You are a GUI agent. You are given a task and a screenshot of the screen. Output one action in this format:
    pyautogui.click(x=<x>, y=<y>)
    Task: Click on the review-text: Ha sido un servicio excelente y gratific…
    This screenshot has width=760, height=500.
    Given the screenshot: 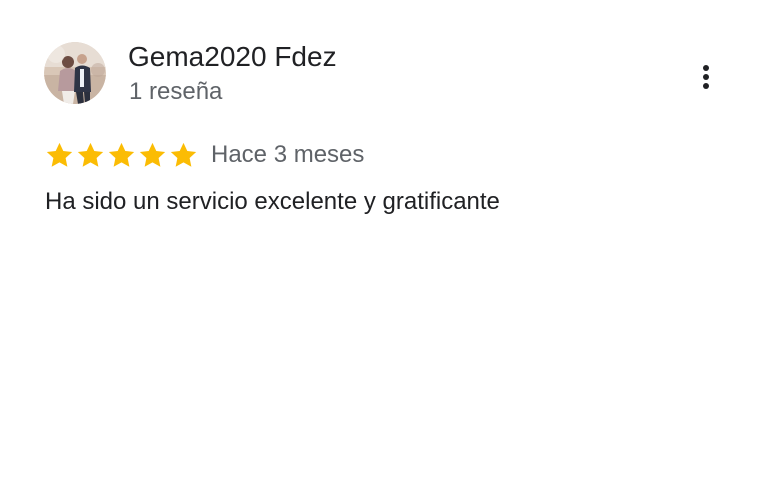 What is the action you would take?
    pyautogui.click(x=272, y=201)
    